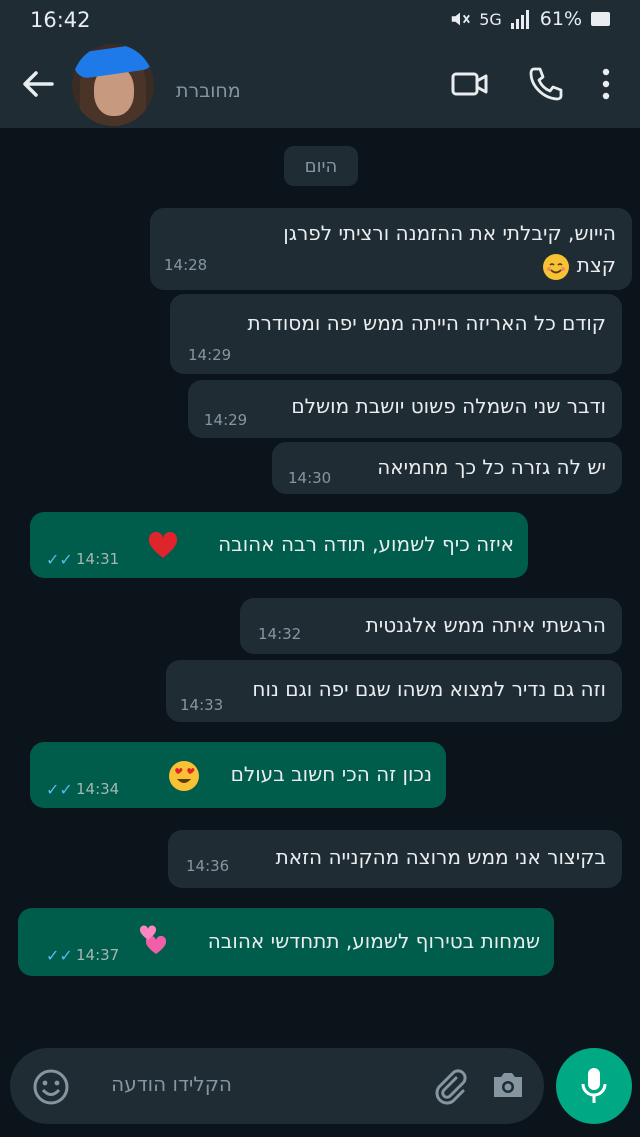 Image resolution: width=640 pixels, height=1137 pixels. What do you see at coordinates (331, 774) in the screenshot?
I see `message-text: נכון זה הכי חשוב בעולם` at bounding box center [331, 774].